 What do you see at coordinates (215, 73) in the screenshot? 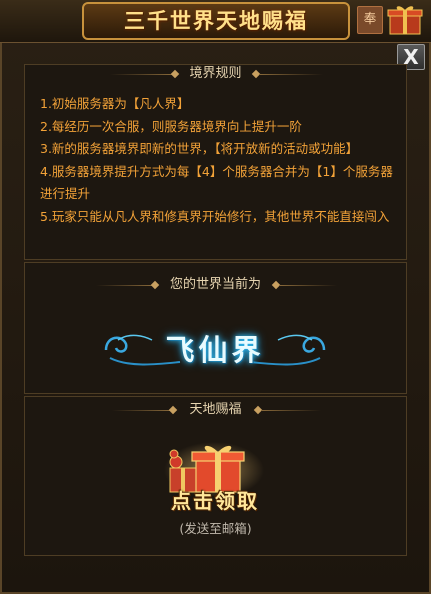
I see `rules-heading: 境界规则` at bounding box center [215, 73].